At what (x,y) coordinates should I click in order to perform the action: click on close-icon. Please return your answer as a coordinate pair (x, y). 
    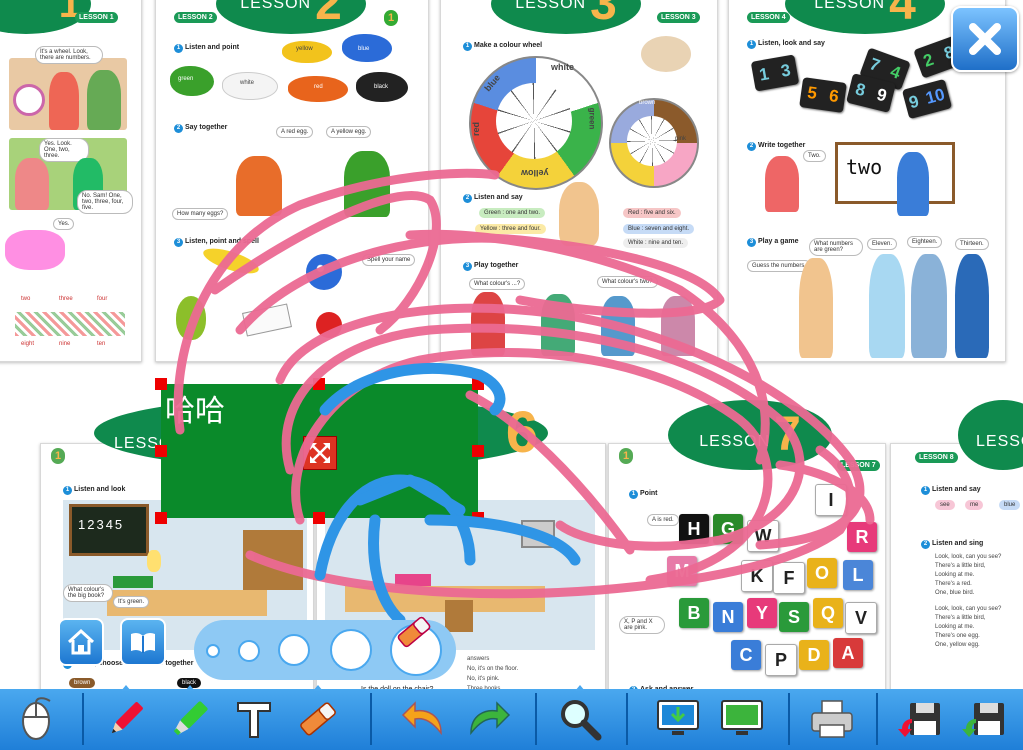
    Looking at the image, I should click on (985, 39).